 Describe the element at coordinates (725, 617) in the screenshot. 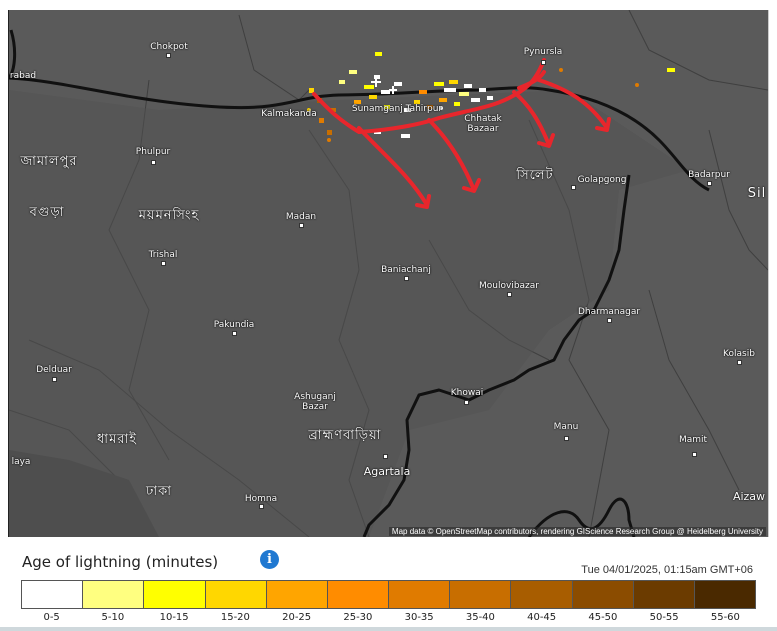

I see `legend-label: 55-60` at that location.